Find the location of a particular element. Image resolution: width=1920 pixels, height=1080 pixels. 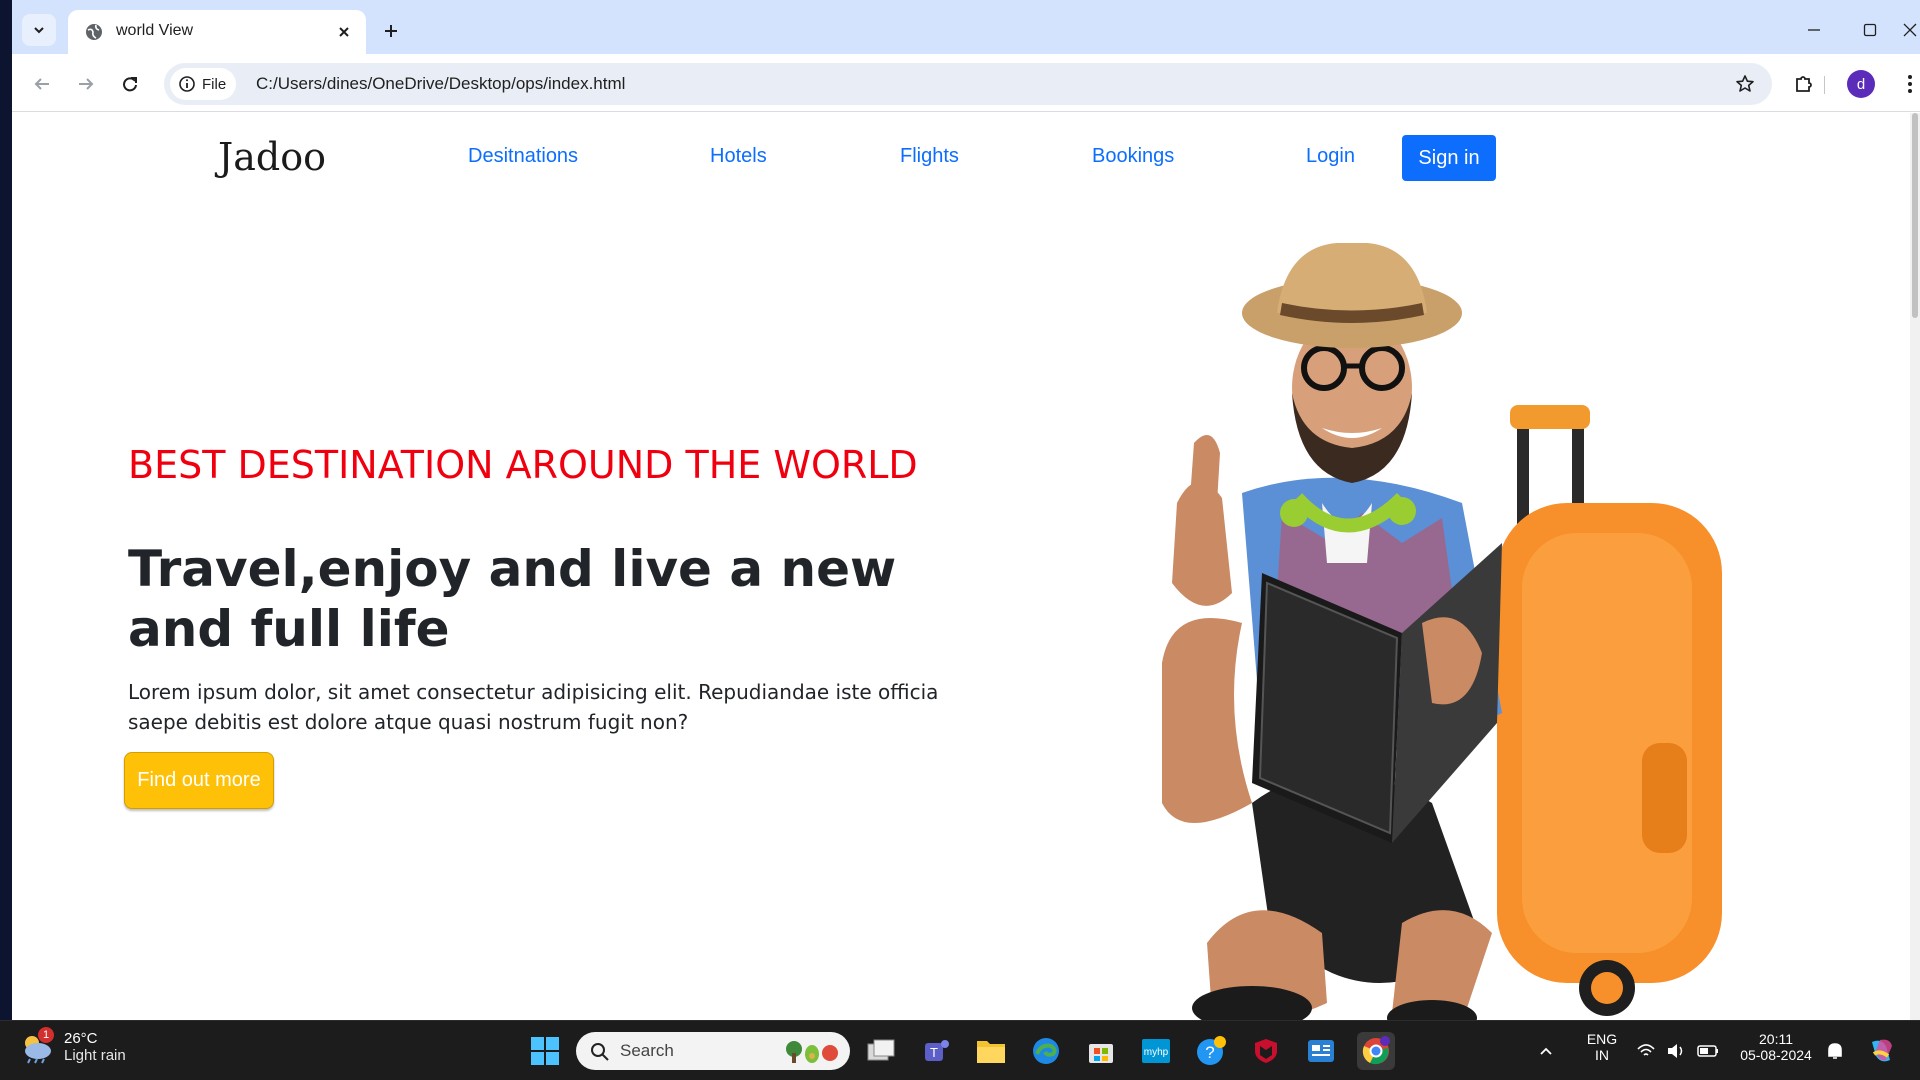

language-indicator: ENG IN is located at coordinates (1602, 1047).